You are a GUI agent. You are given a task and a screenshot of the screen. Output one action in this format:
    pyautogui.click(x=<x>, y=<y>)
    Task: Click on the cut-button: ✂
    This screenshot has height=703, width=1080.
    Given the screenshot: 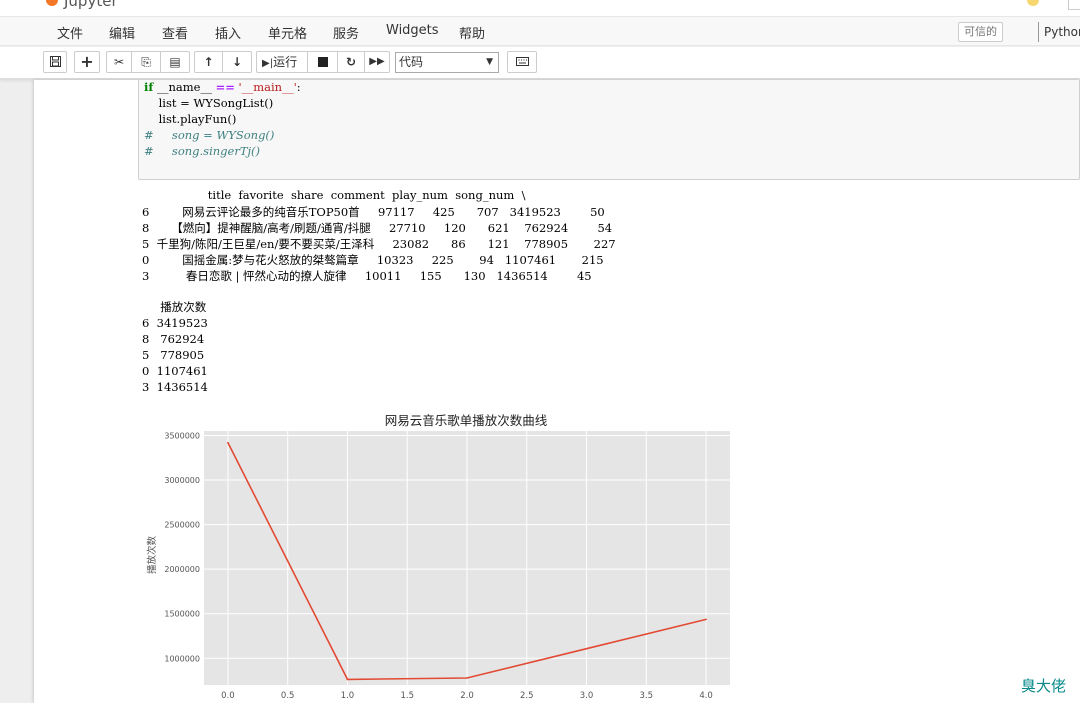 What is the action you would take?
    pyautogui.click(x=119, y=62)
    